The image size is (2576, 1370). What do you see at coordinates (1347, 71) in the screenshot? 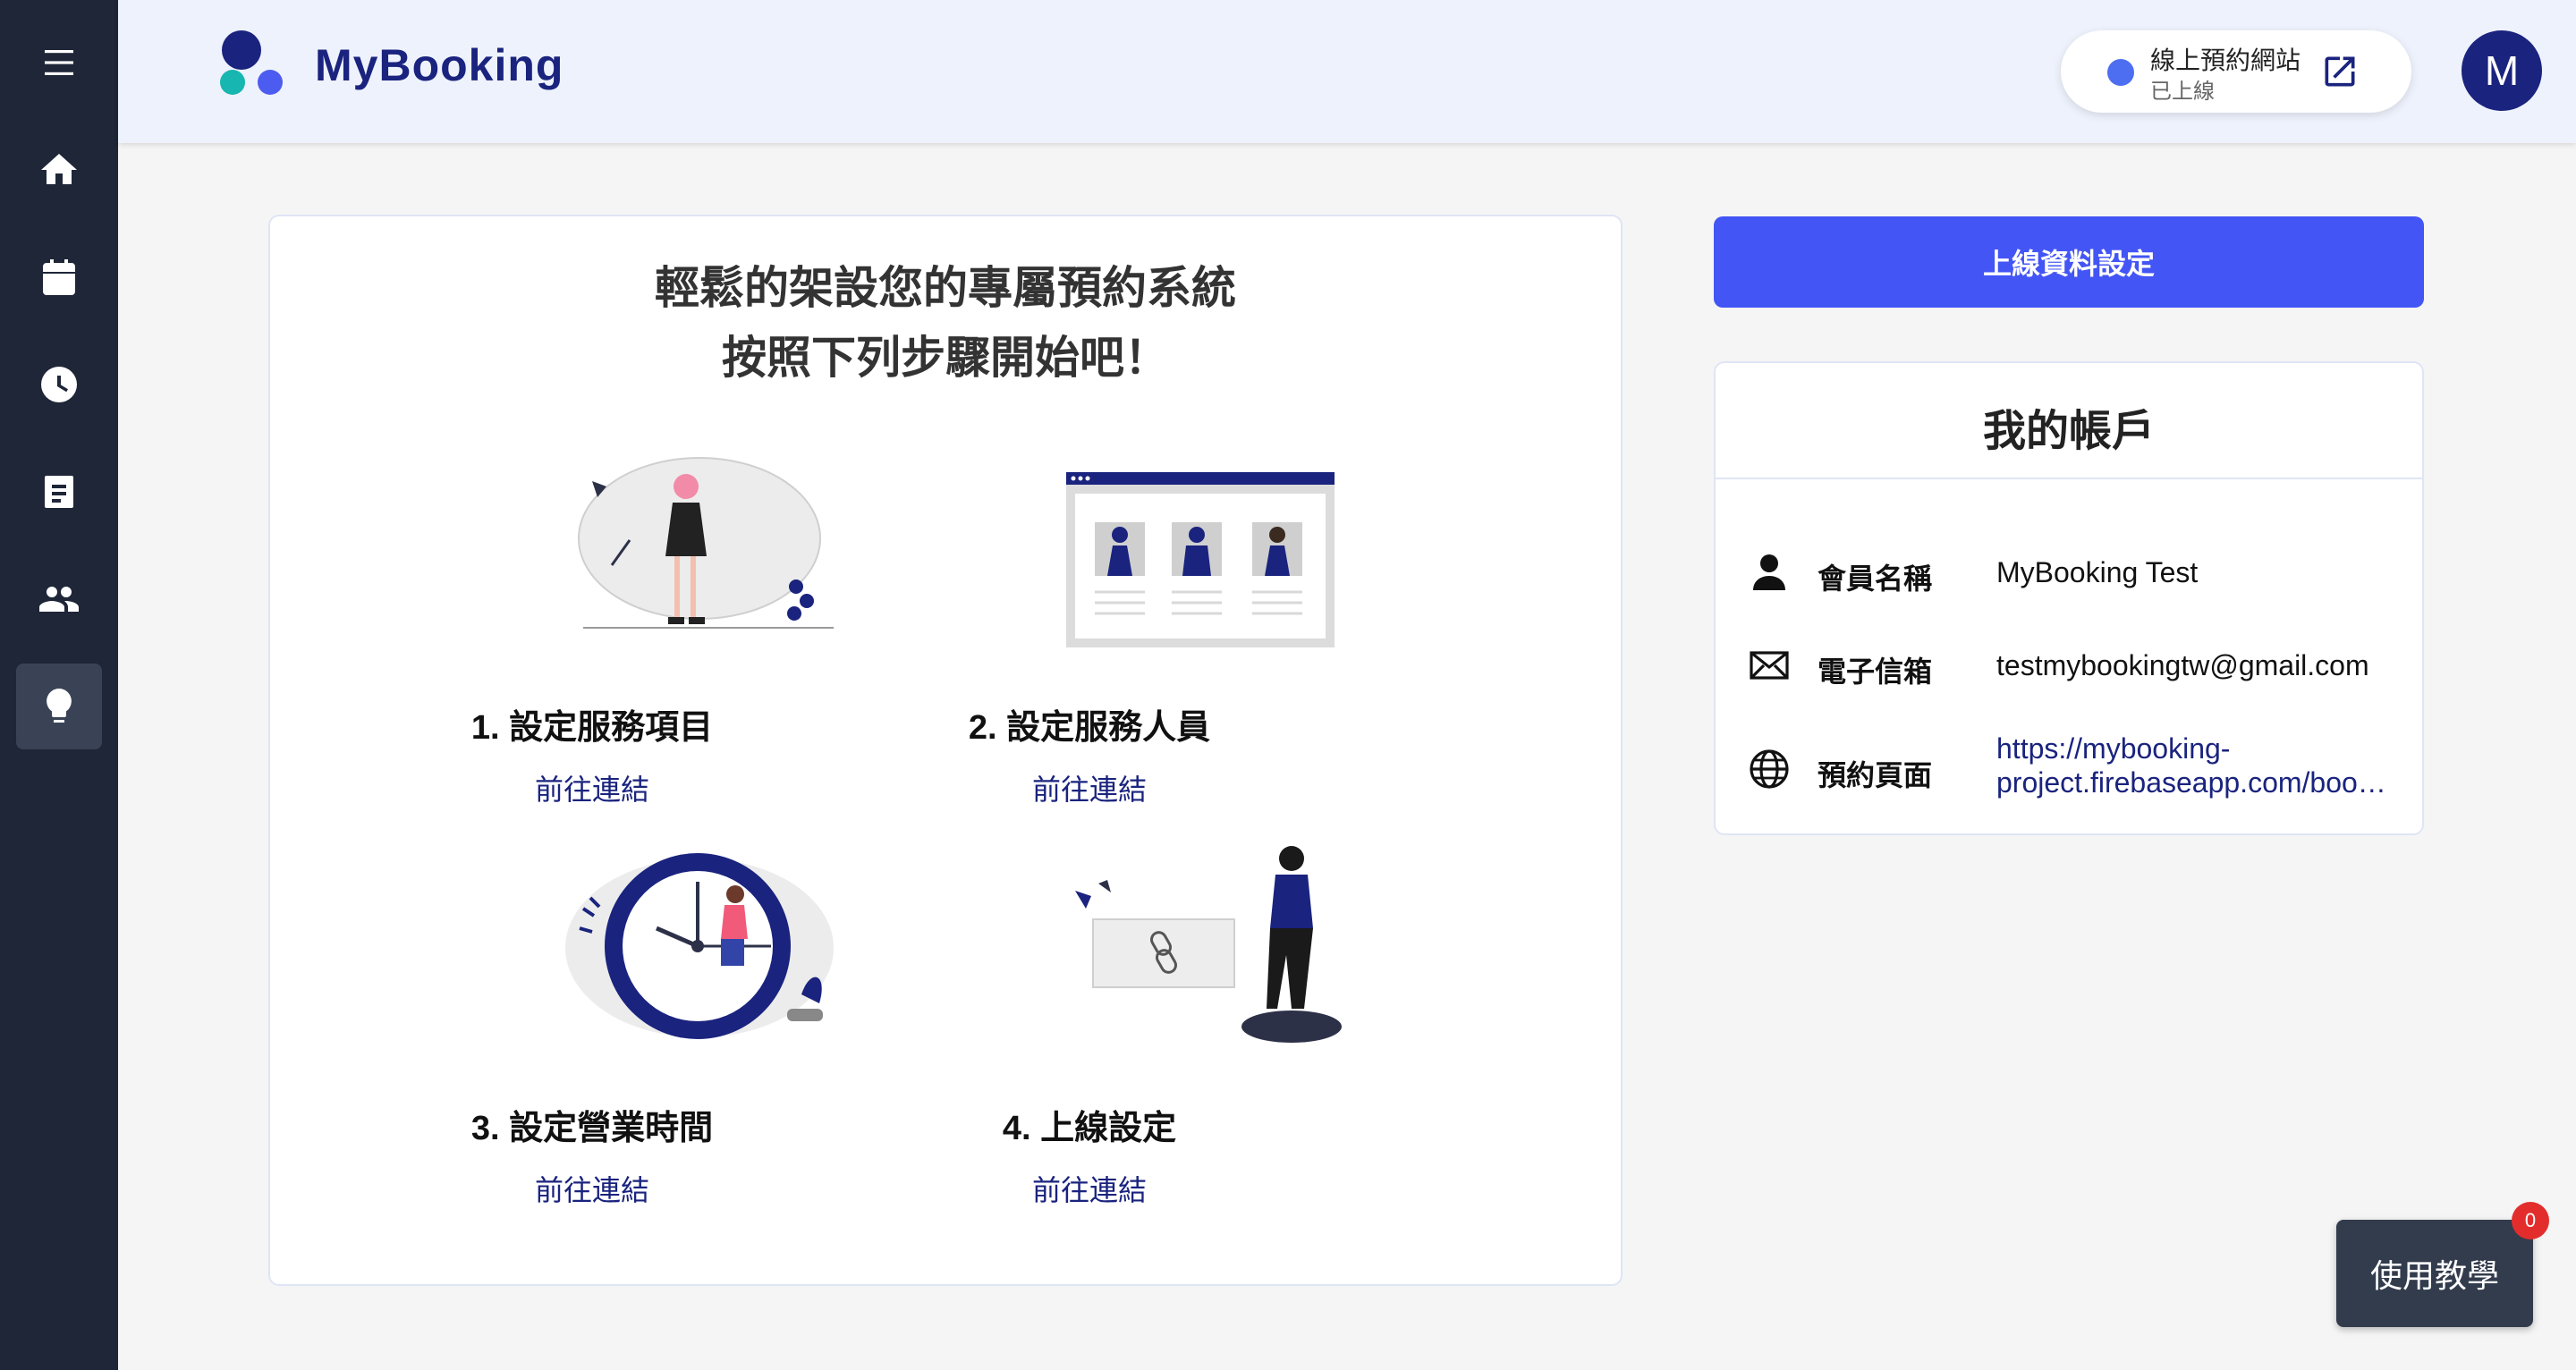
I see `top-bar: MyBooking 線上預約網站 已上線 M` at bounding box center [1347, 71].